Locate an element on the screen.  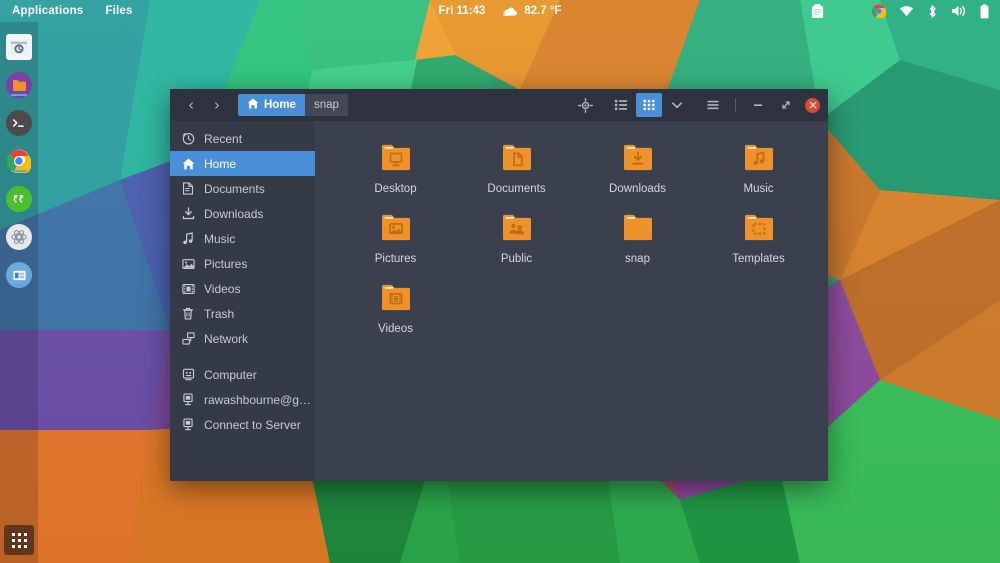
file-item-public: Public is located at coordinates (516, 235).